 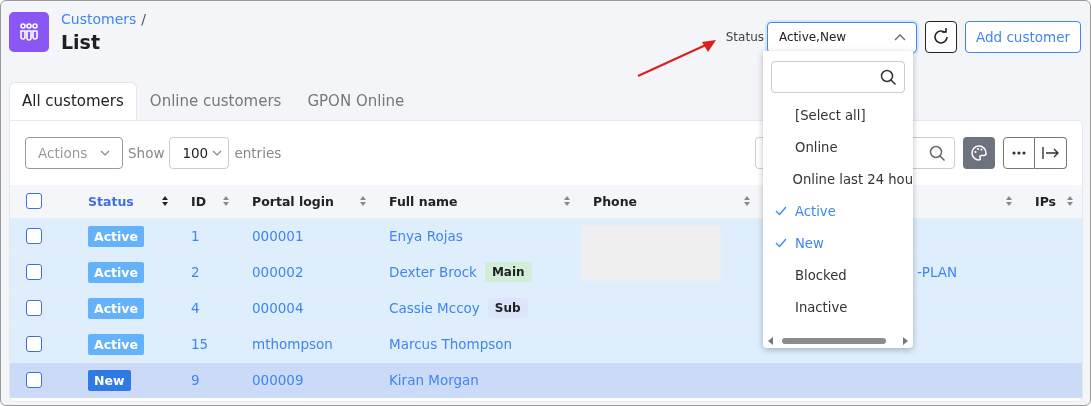 What do you see at coordinates (507, 308) in the screenshot?
I see `customer-tag: Sub` at bounding box center [507, 308].